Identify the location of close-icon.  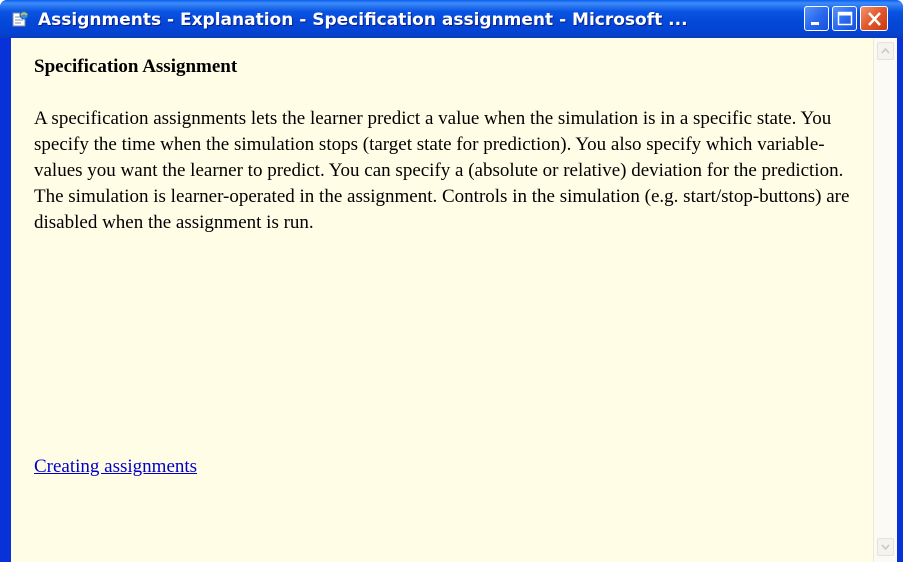
(874, 19).